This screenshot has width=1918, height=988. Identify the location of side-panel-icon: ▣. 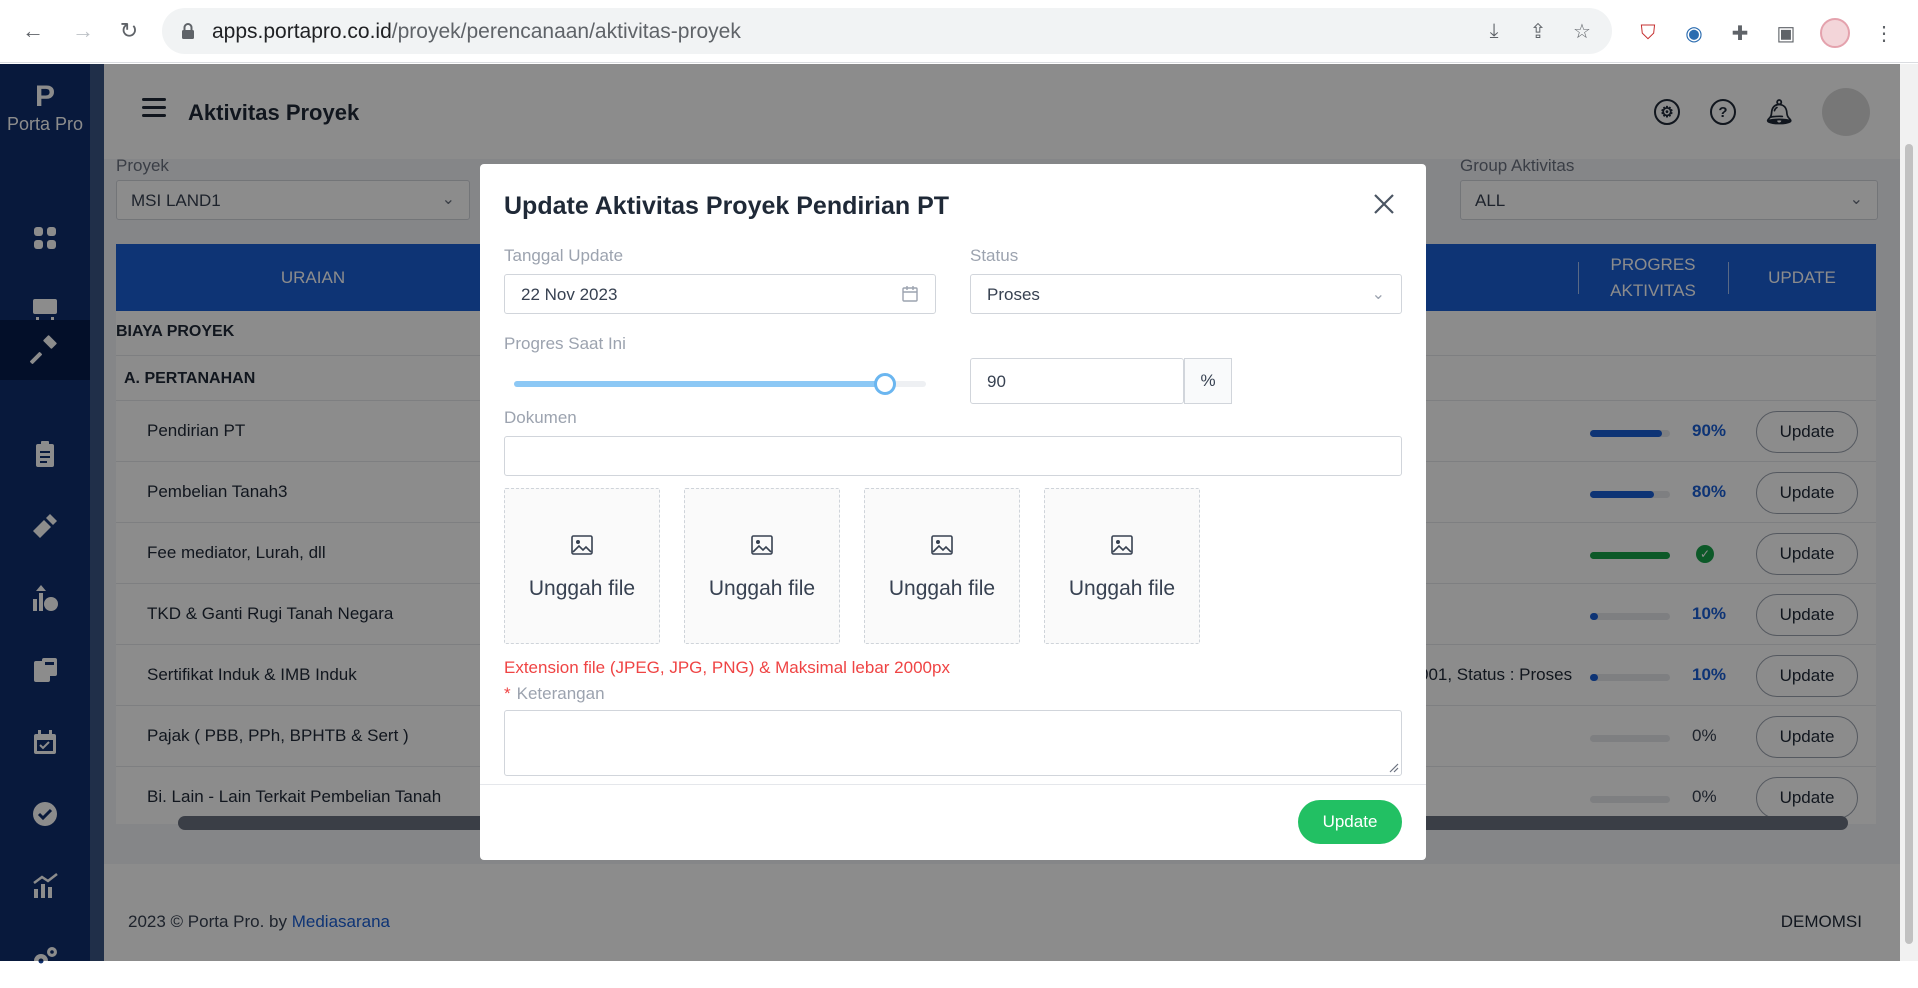
(1786, 33).